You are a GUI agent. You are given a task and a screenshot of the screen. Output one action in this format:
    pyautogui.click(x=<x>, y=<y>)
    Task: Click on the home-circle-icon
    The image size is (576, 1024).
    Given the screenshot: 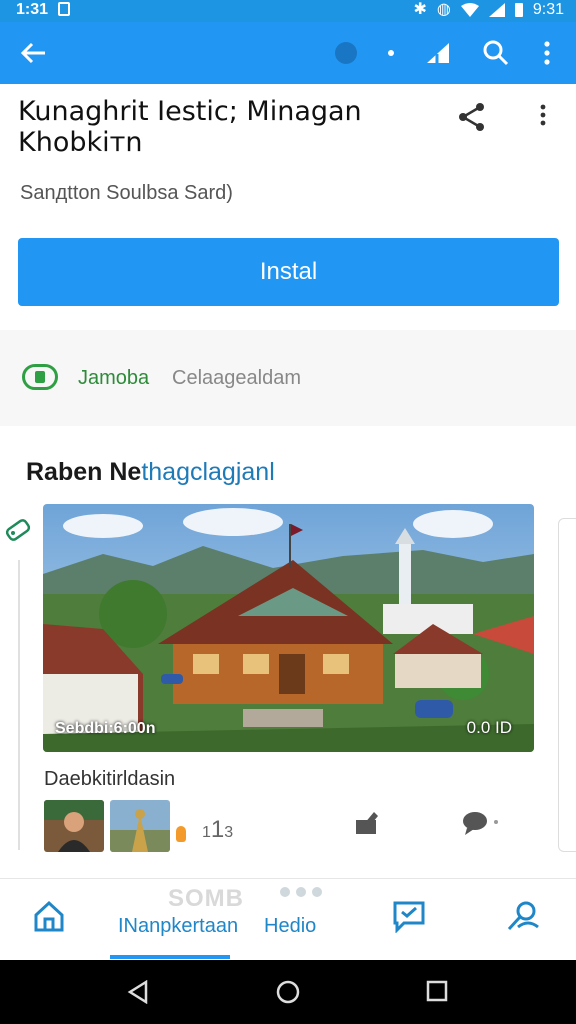 What is the action you would take?
    pyautogui.click(x=288, y=994)
    